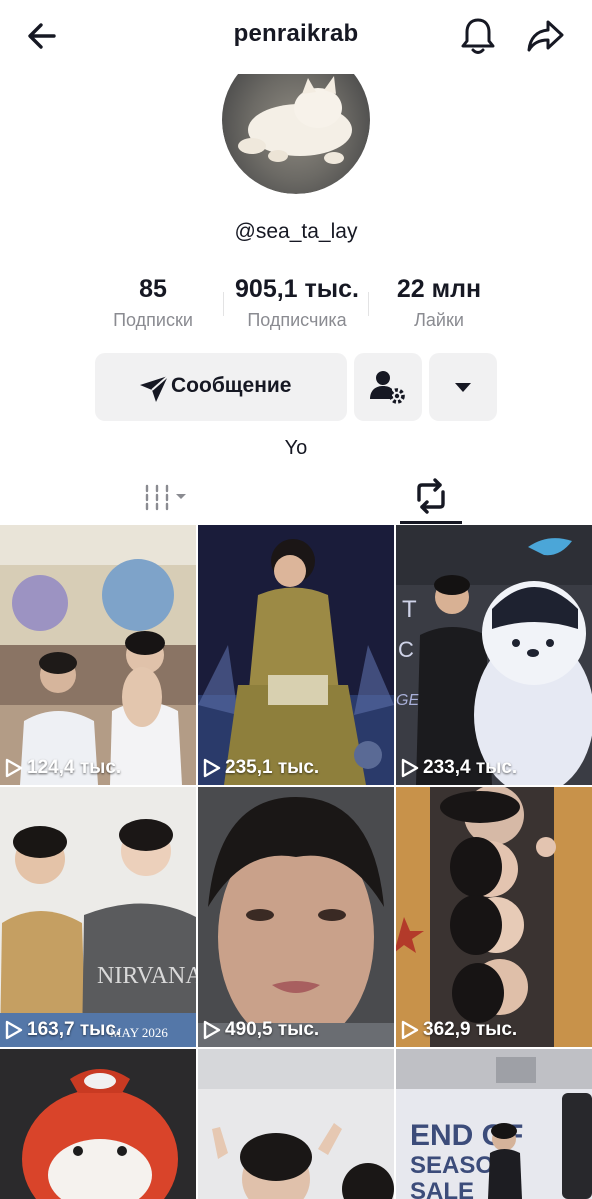 The image size is (592, 1199). What do you see at coordinates (153, 320) in the screenshot?
I see `following-label: Подписки` at bounding box center [153, 320].